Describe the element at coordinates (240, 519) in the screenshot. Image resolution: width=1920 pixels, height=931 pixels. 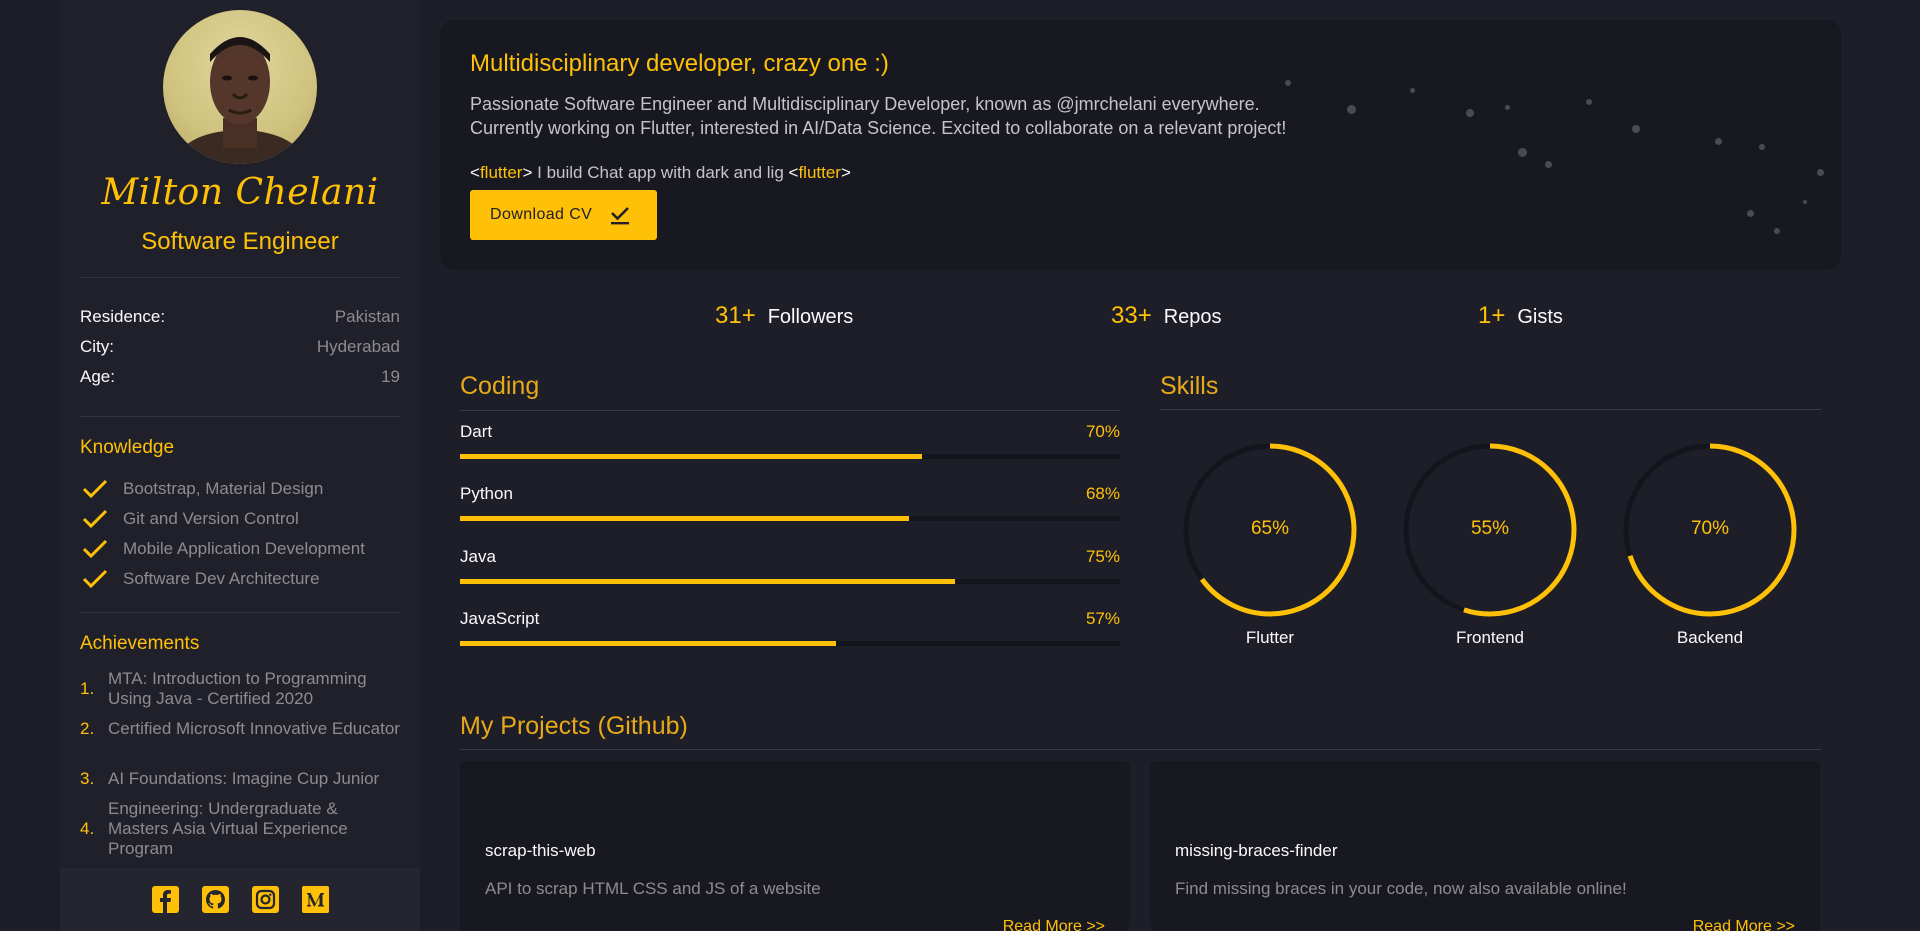
I see `knowledge-item: Git and Version Control` at that location.